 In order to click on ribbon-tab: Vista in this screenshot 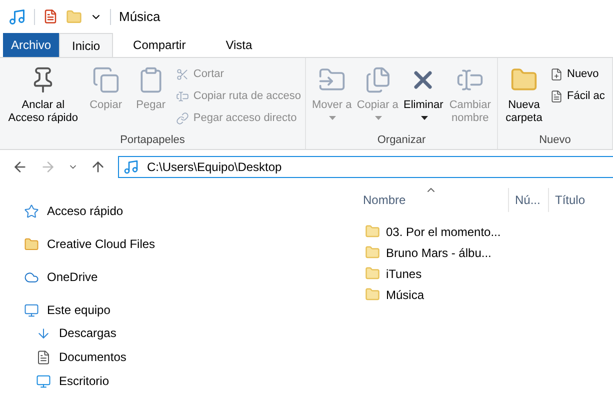, I will do `click(239, 45)`.